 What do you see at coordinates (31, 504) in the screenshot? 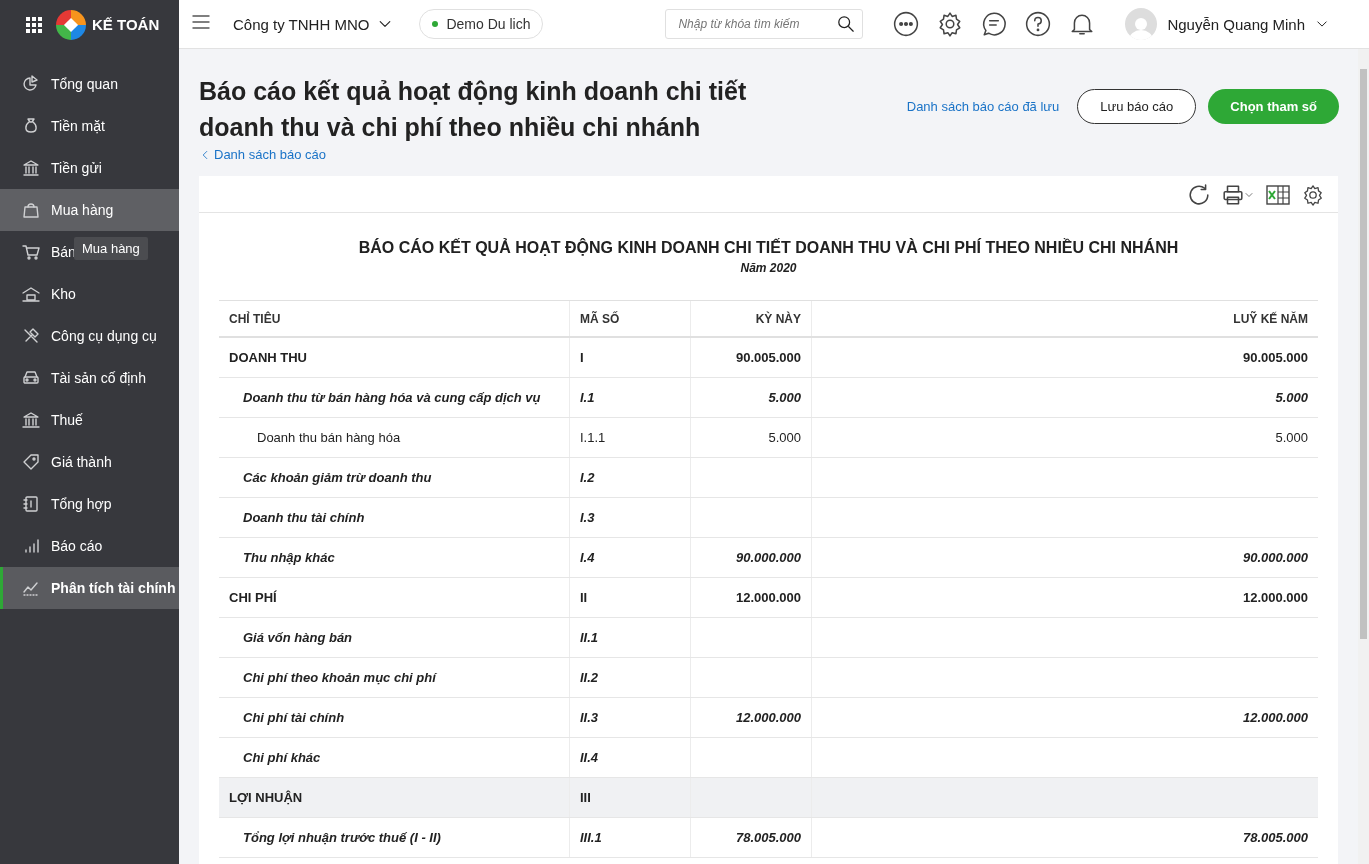
I see `ledger-icon` at bounding box center [31, 504].